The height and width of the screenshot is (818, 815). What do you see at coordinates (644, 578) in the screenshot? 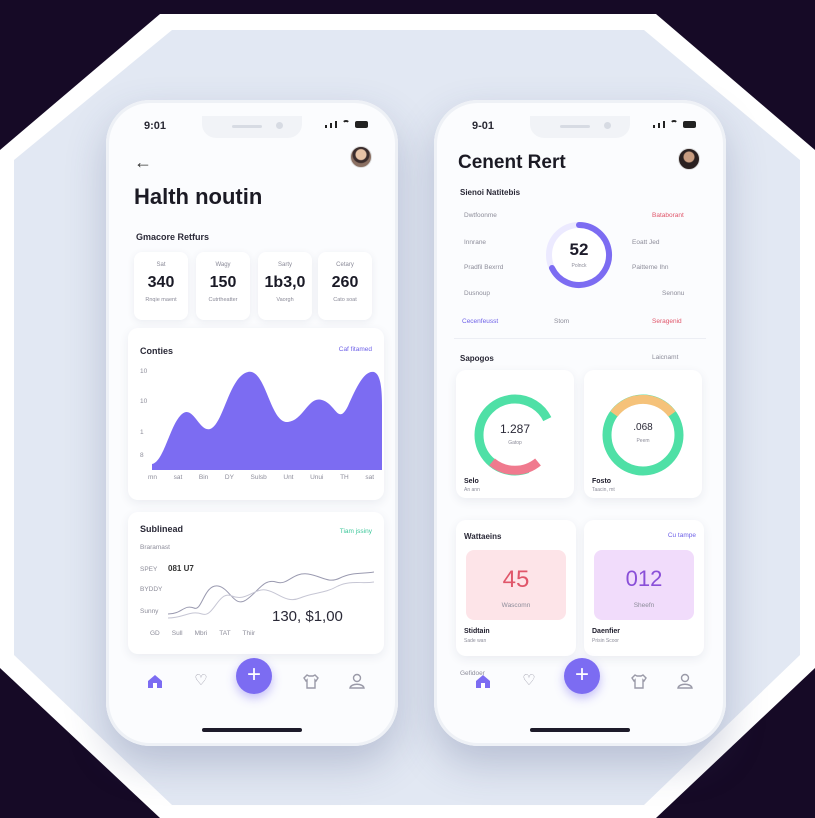
I see `tile-value: 012` at bounding box center [644, 578].